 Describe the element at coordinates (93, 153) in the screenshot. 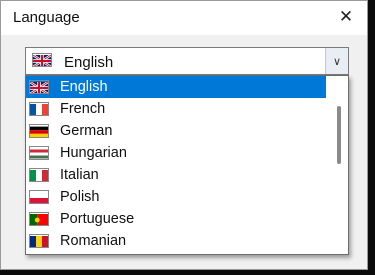

I see `list-item-label: Hungarian` at that location.